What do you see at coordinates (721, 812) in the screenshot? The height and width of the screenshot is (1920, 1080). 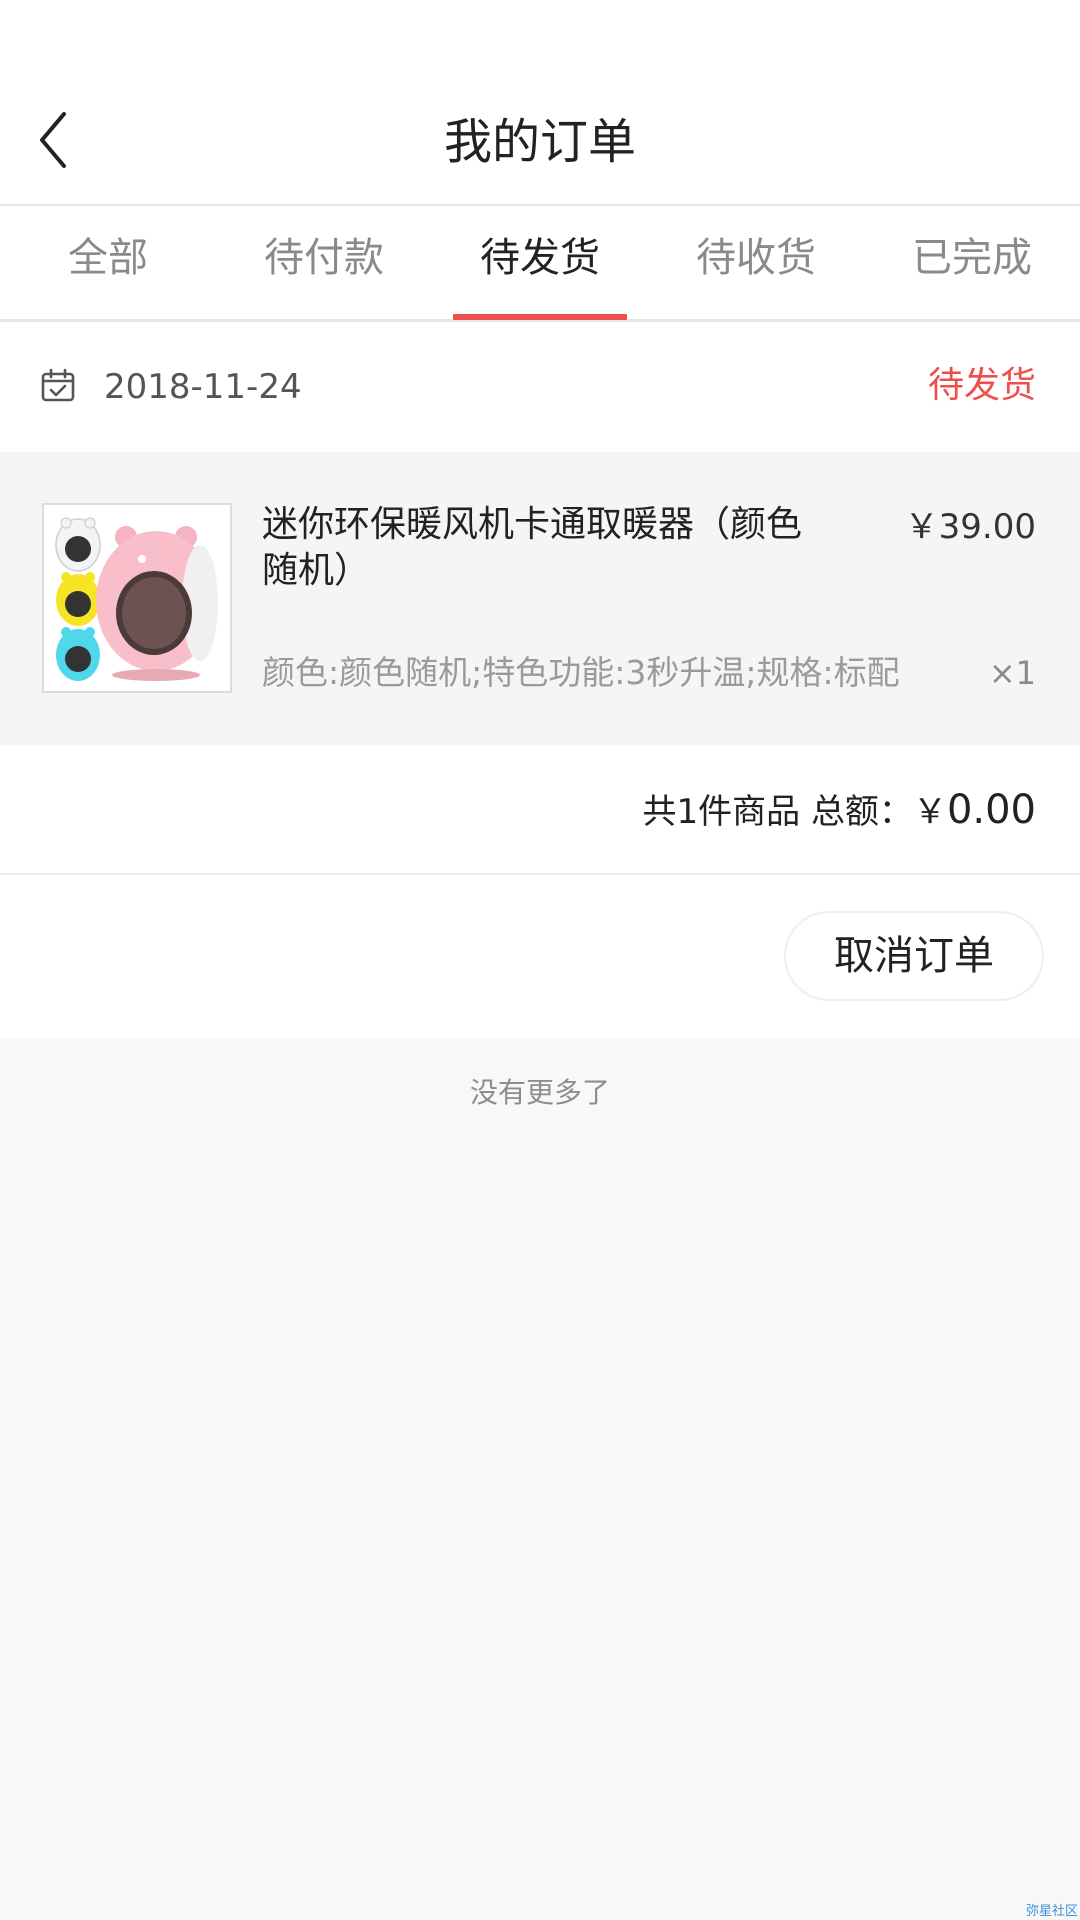 I see `item-count: 共1件商品` at bounding box center [721, 812].